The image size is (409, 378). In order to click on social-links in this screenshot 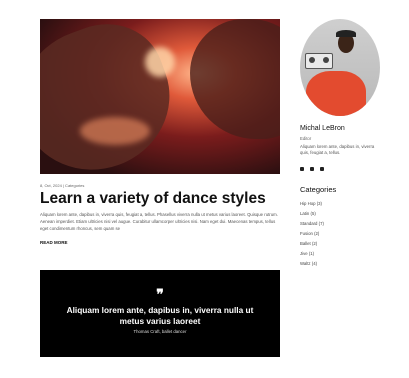, I will do `click(312, 169)`.